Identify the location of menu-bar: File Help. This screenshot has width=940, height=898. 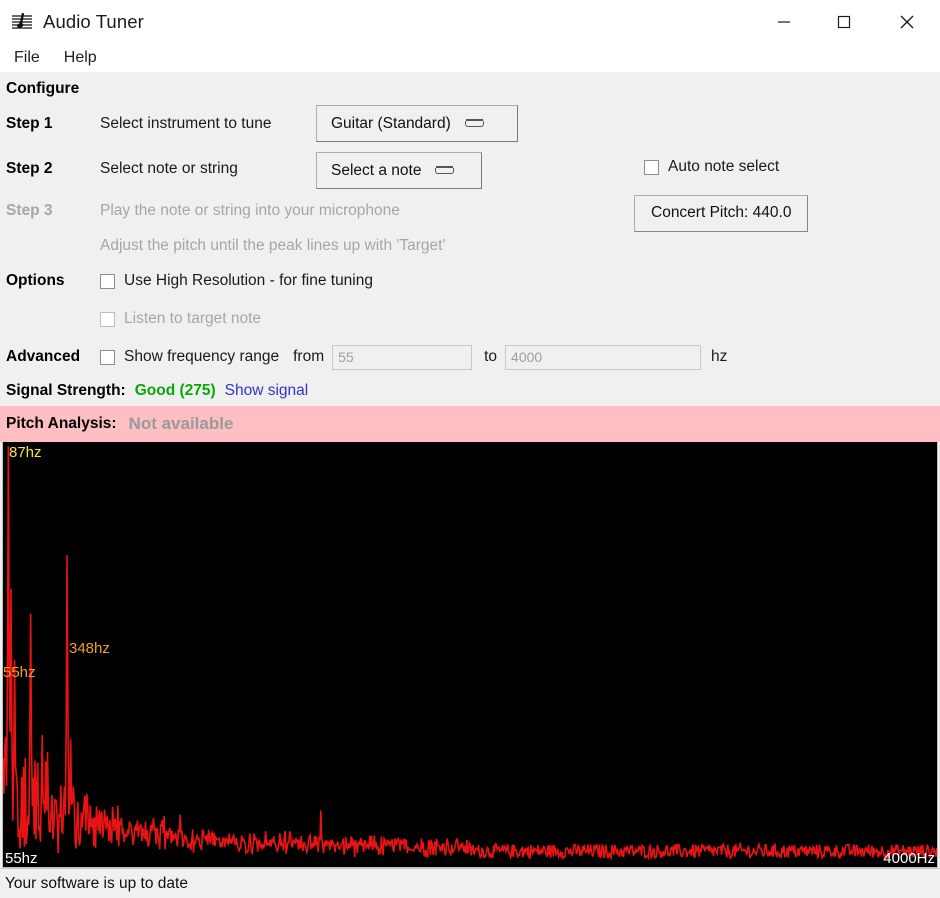
(470, 58).